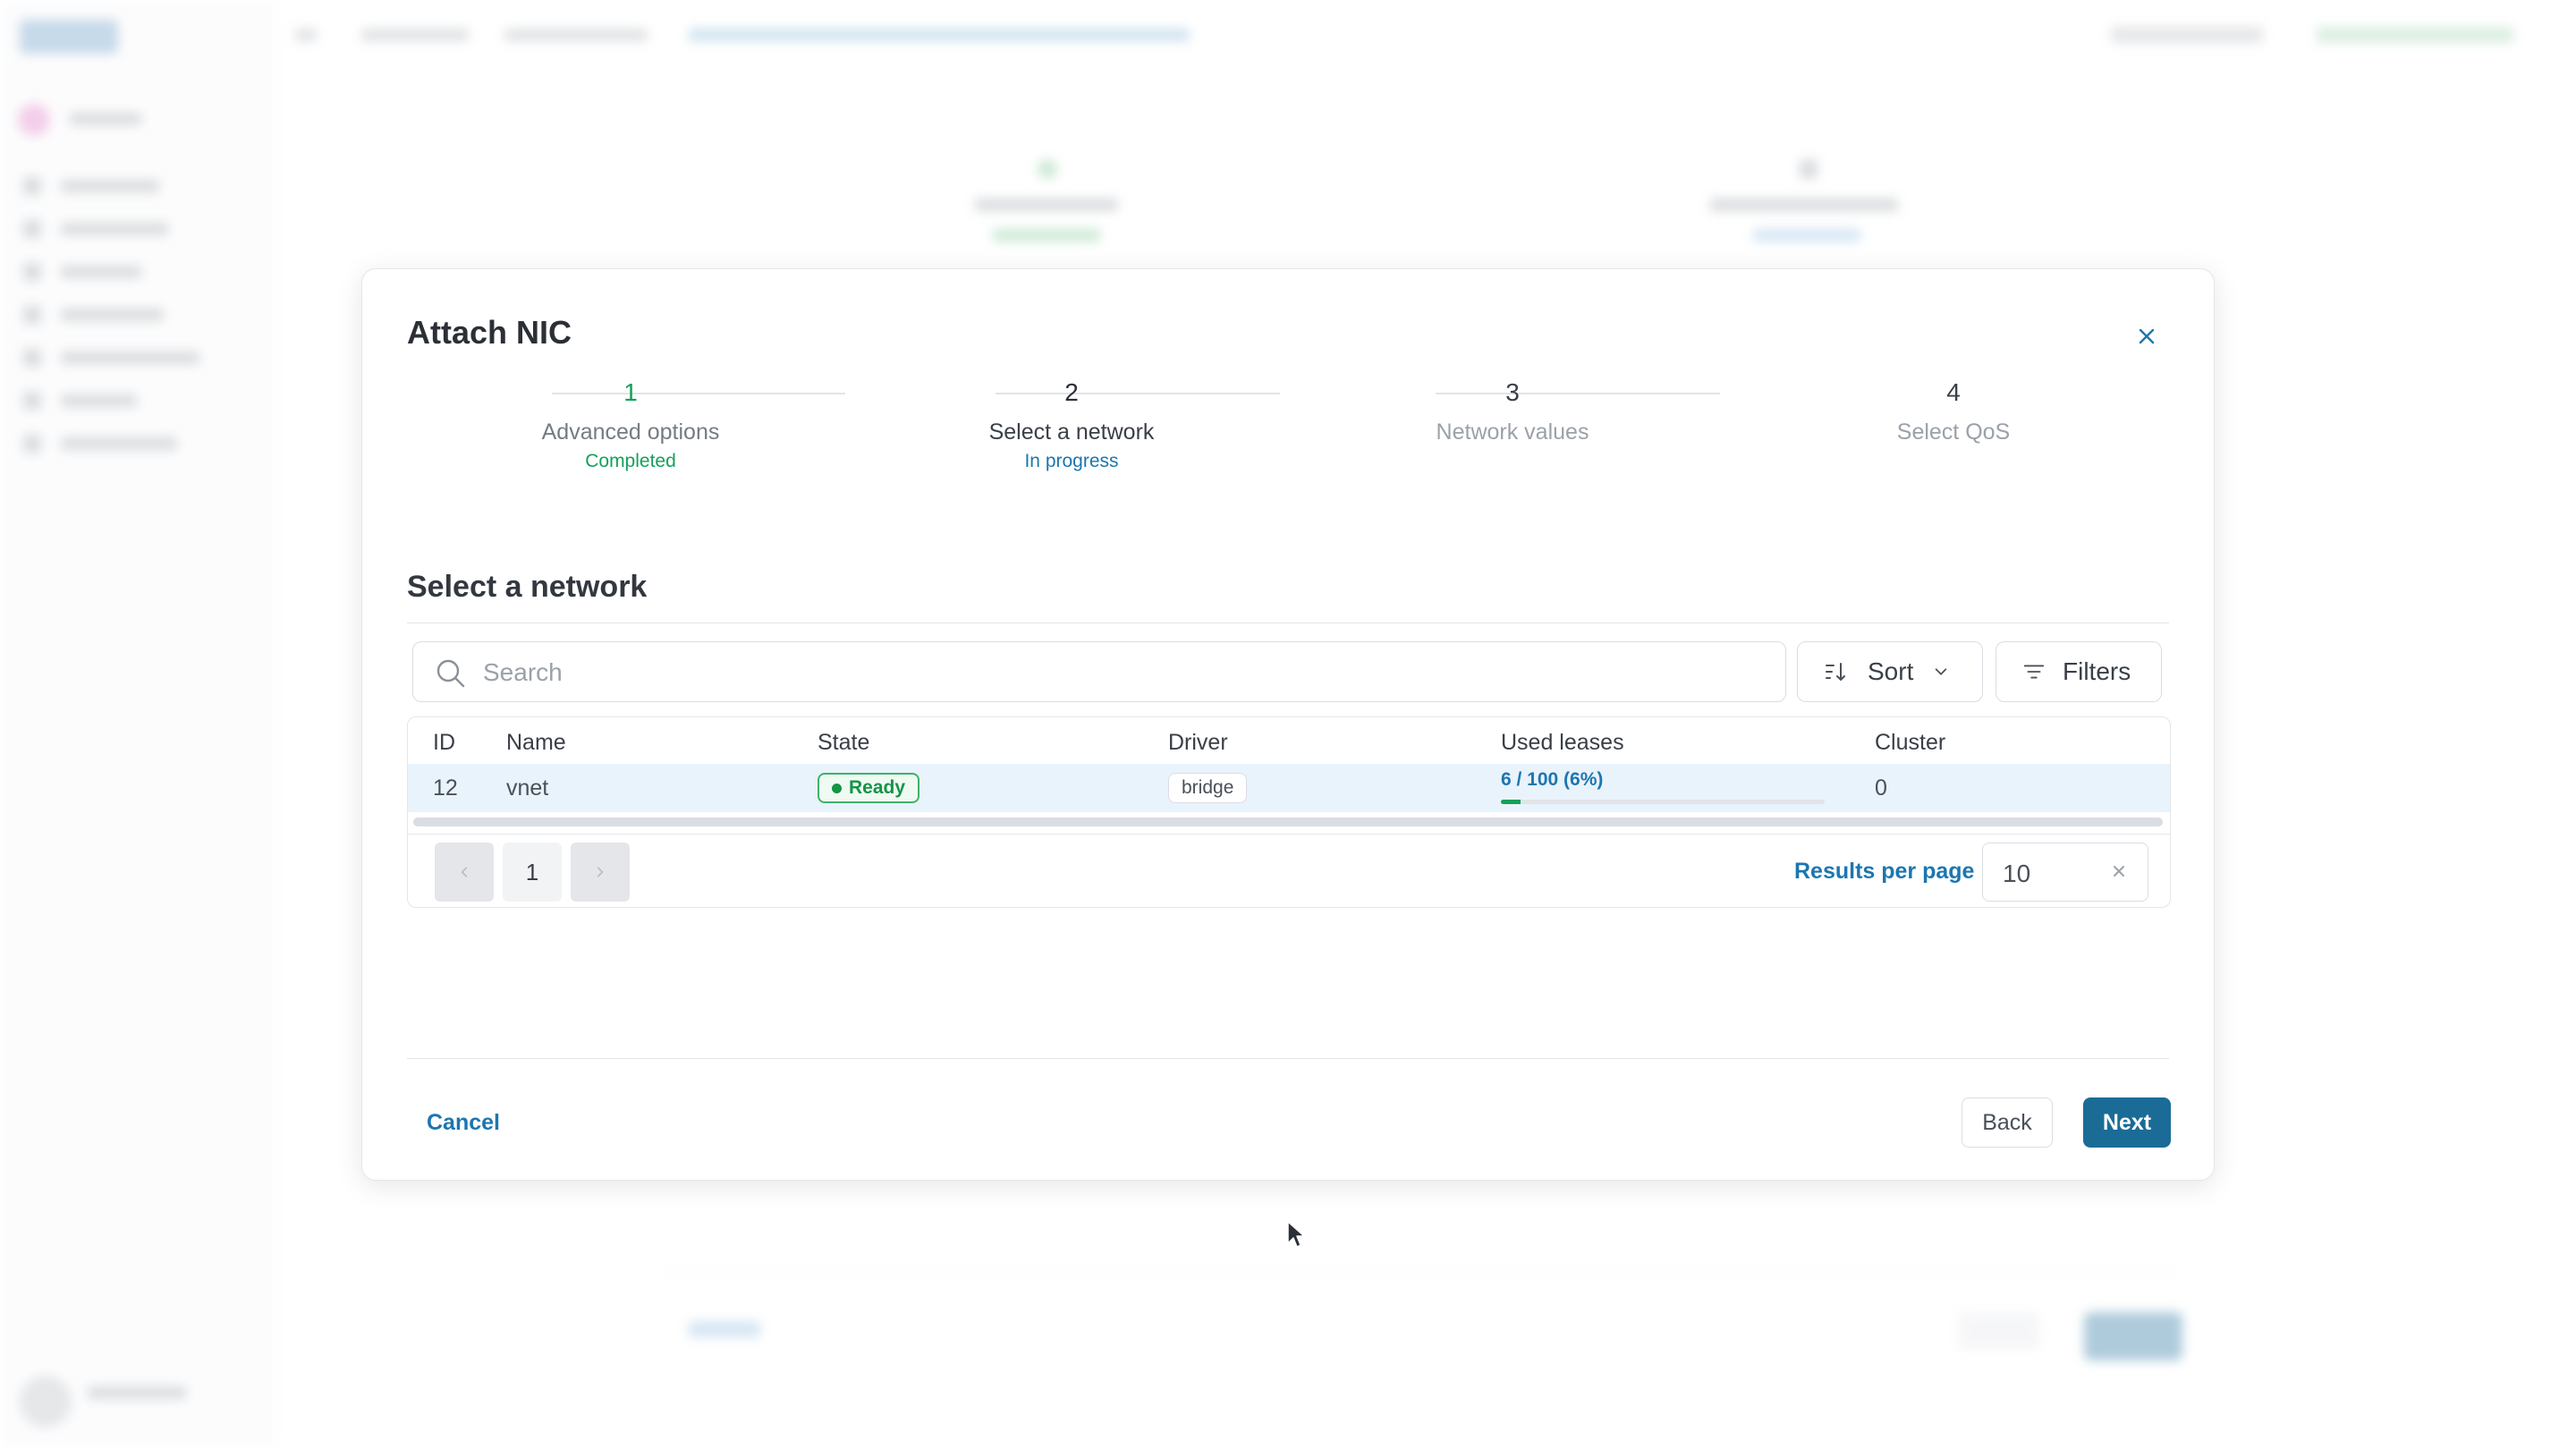 This screenshot has height=1449, width=2576. I want to click on step-label: Advanced options, so click(630, 432).